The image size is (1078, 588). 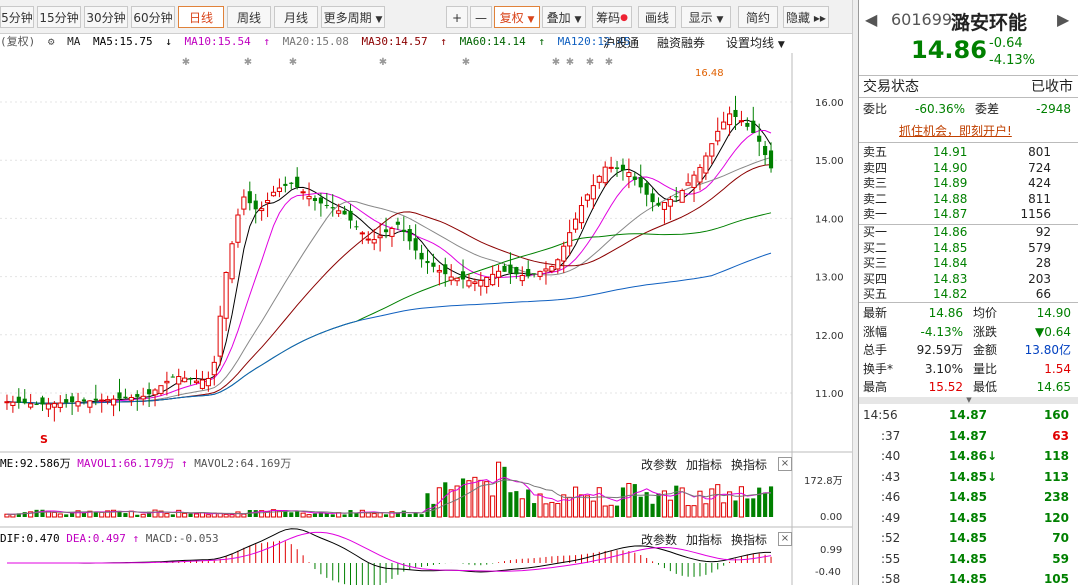 What do you see at coordinates (758, 17) in the screenshot?
I see `simple-mode-button: 简约` at bounding box center [758, 17].